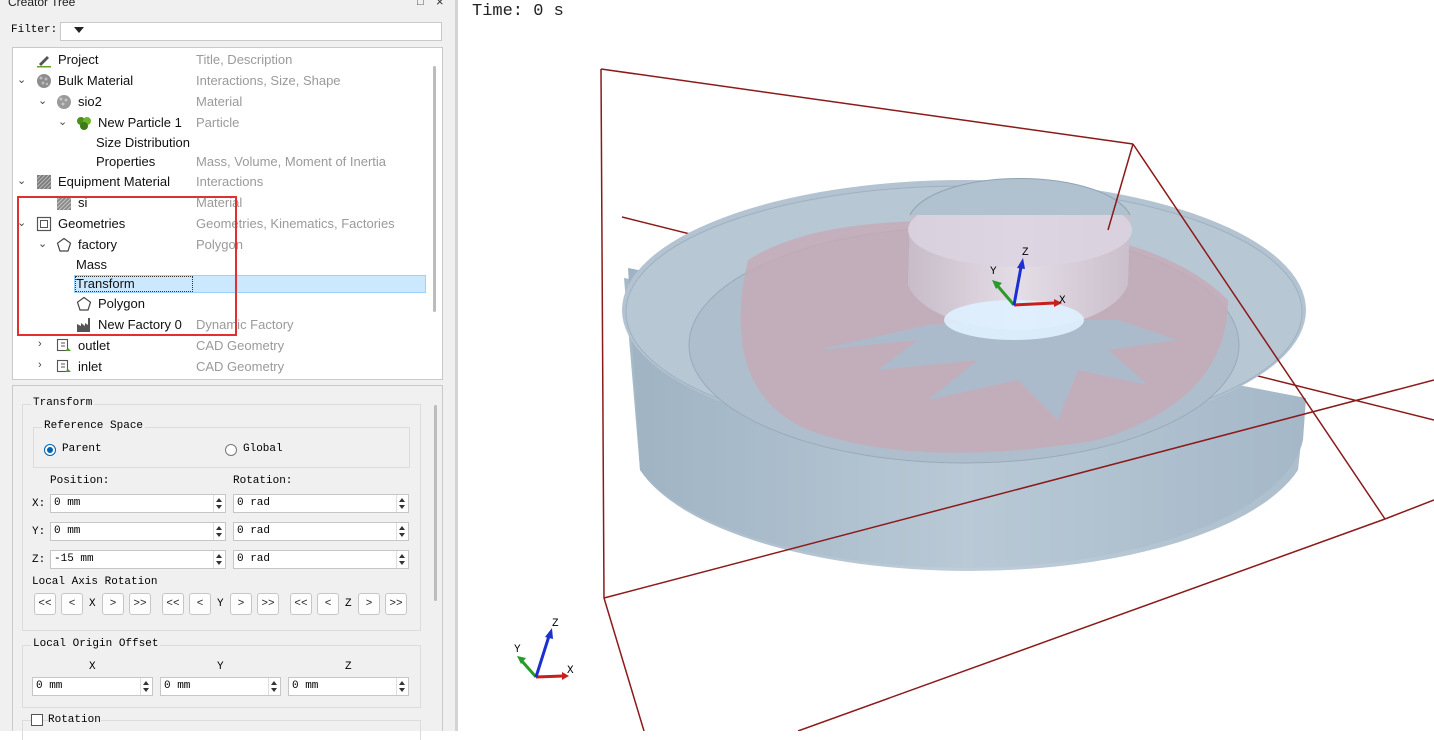  Describe the element at coordinates (219, 101) in the screenshot. I see `tree-item-desc: Material` at that location.